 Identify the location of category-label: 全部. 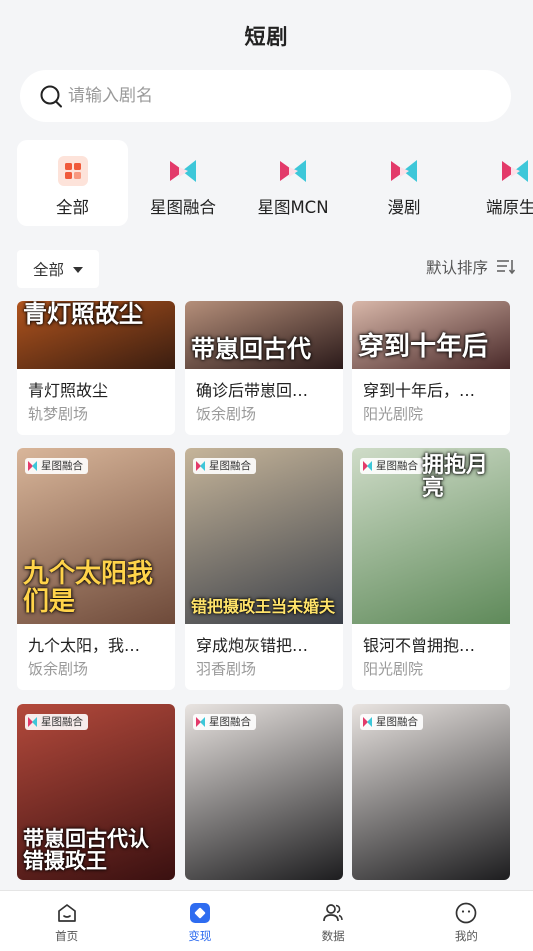
(72, 207).